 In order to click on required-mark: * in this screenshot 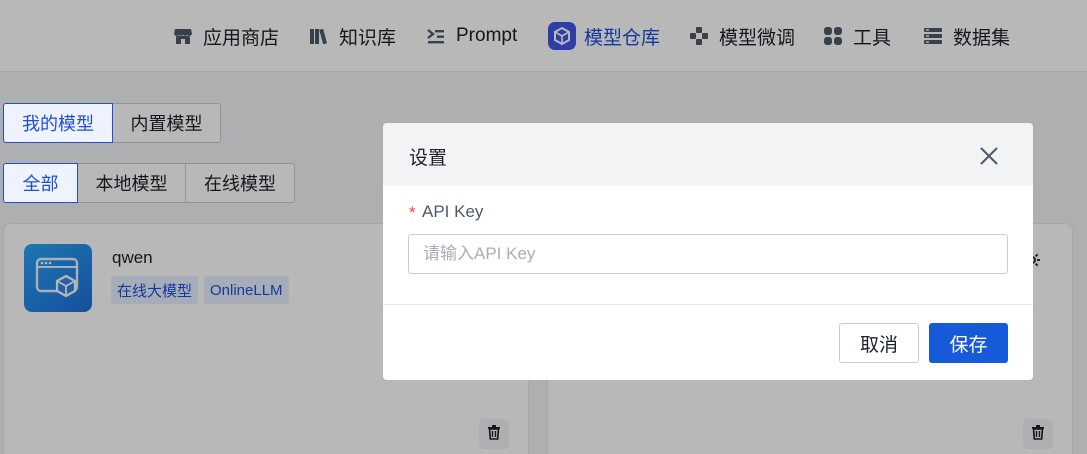, I will do `click(412, 212)`.